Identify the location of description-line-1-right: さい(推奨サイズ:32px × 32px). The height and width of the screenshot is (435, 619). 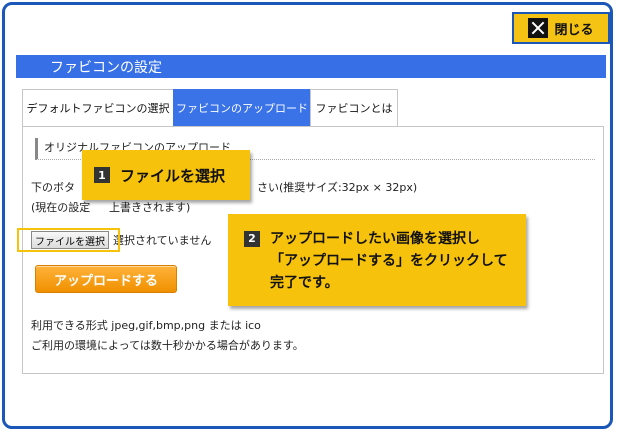
(337, 187).